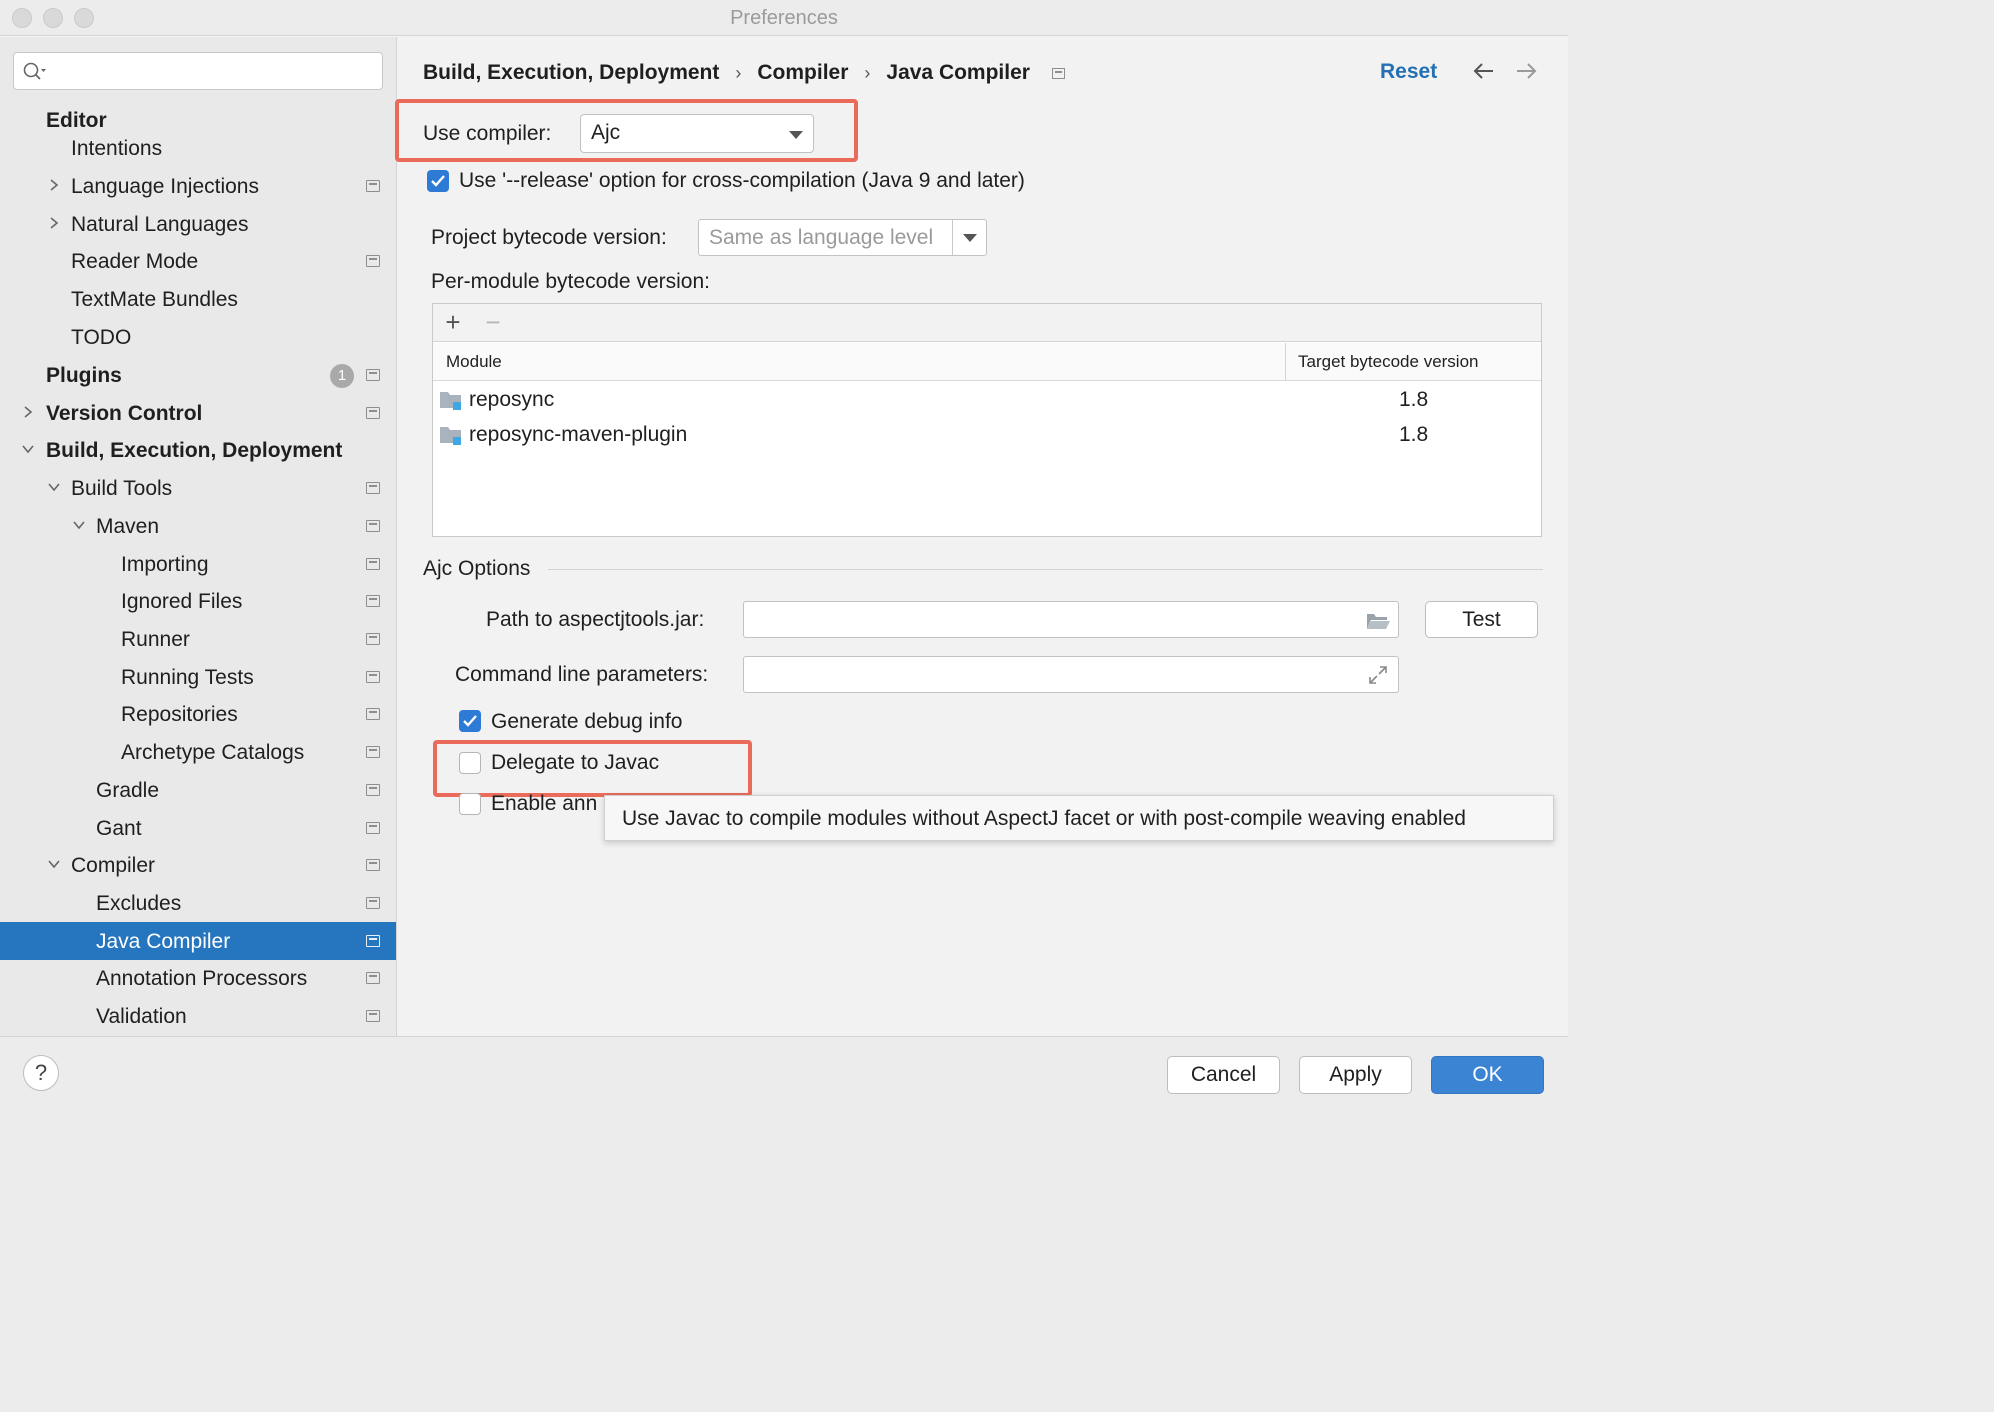 The height and width of the screenshot is (1412, 1994). I want to click on project-bytecode-dropdown: Same as language level, so click(842, 237).